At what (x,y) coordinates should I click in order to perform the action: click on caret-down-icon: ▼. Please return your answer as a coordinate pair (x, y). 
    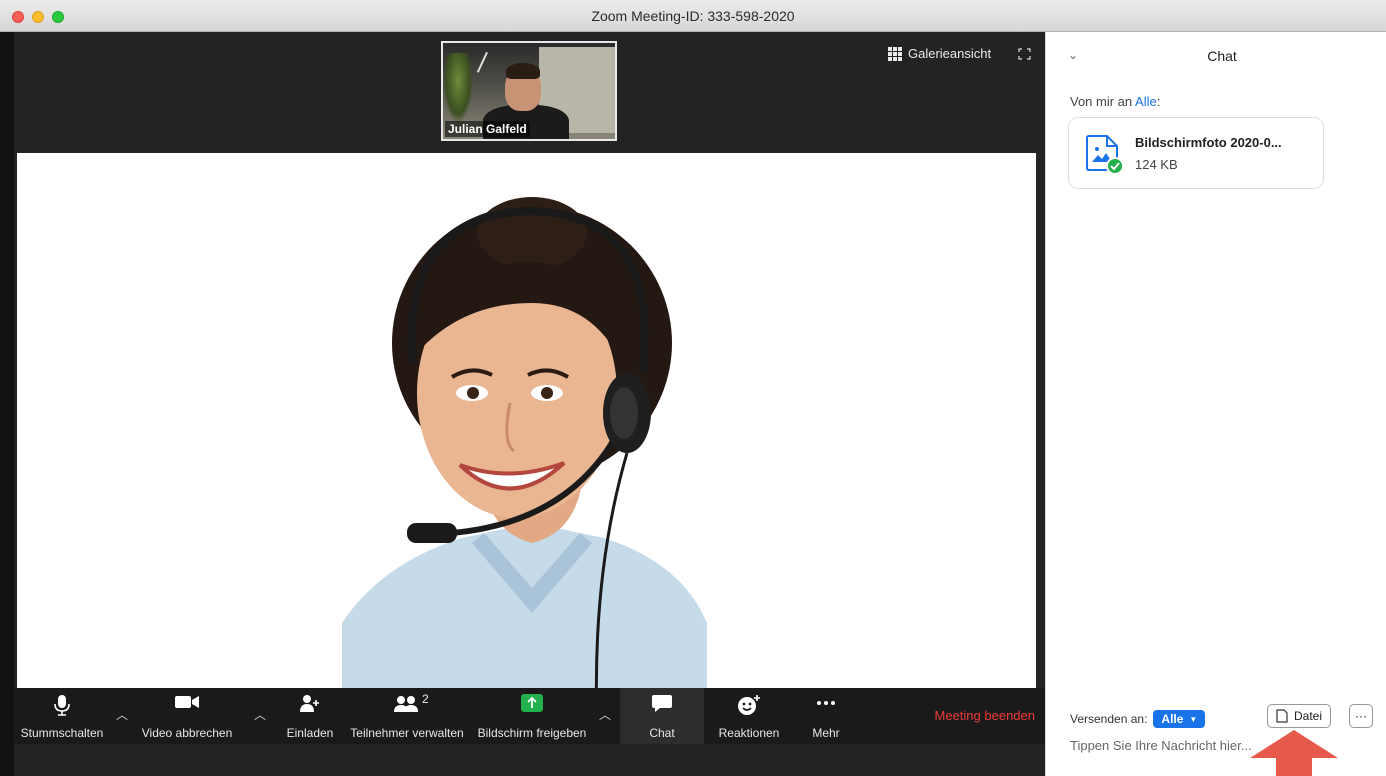
    Looking at the image, I should click on (1193, 719).